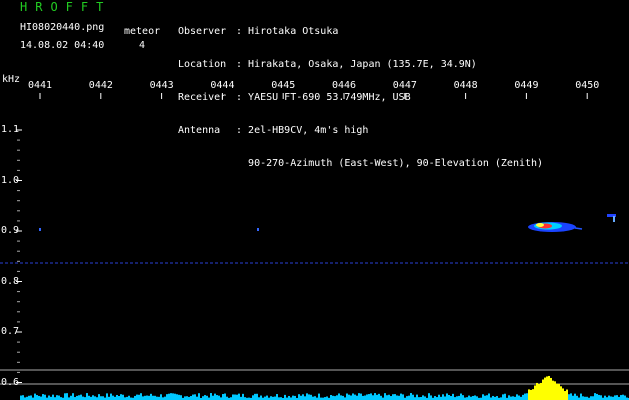 This screenshot has height=400, width=629. I want to click on time-tick-label: 0447, so click(404, 85).